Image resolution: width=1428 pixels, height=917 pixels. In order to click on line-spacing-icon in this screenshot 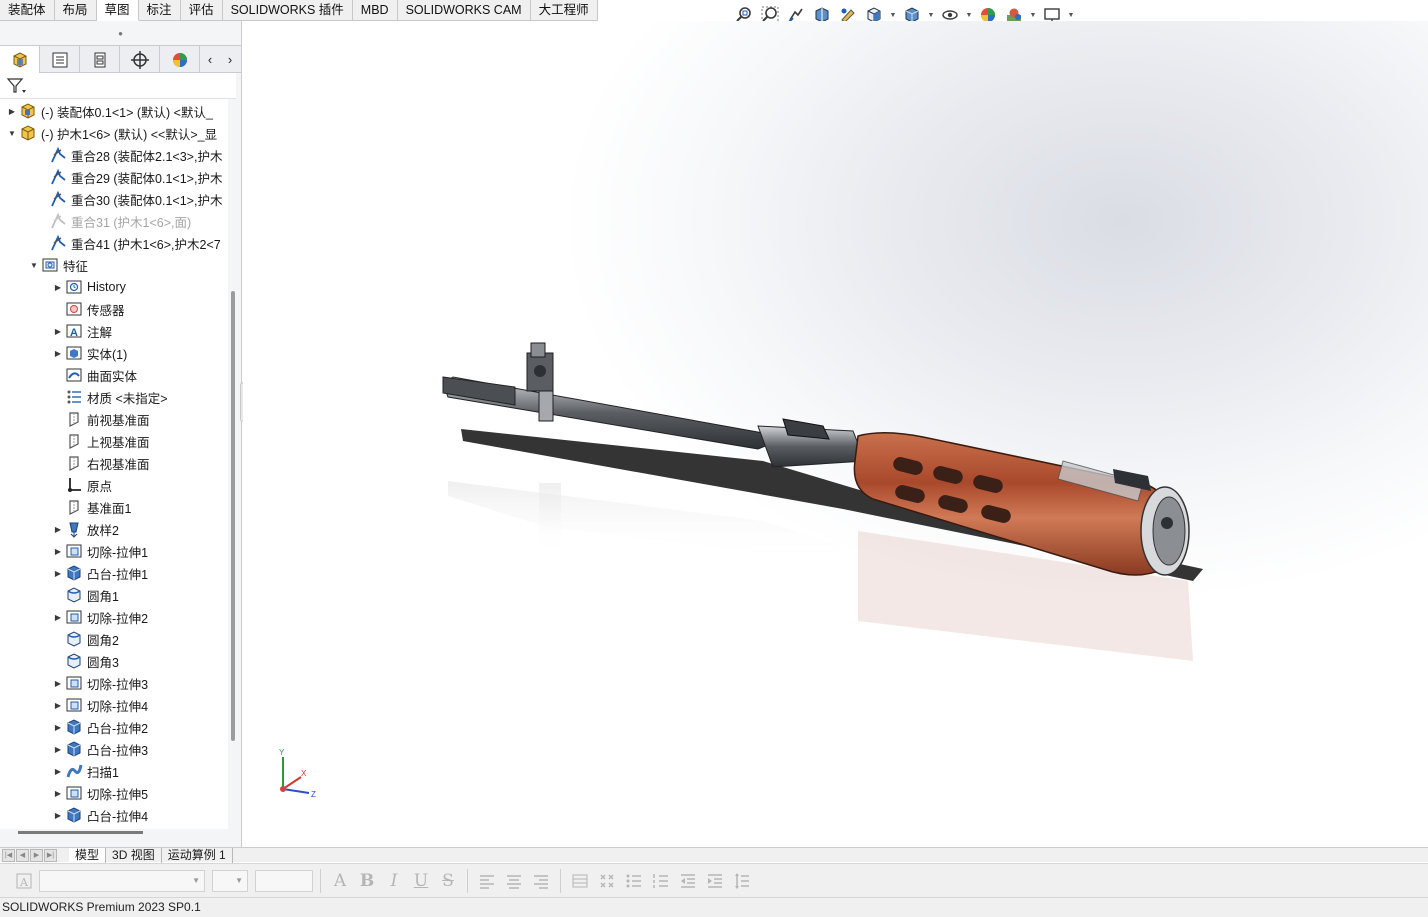, I will do `click(742, 881)`.